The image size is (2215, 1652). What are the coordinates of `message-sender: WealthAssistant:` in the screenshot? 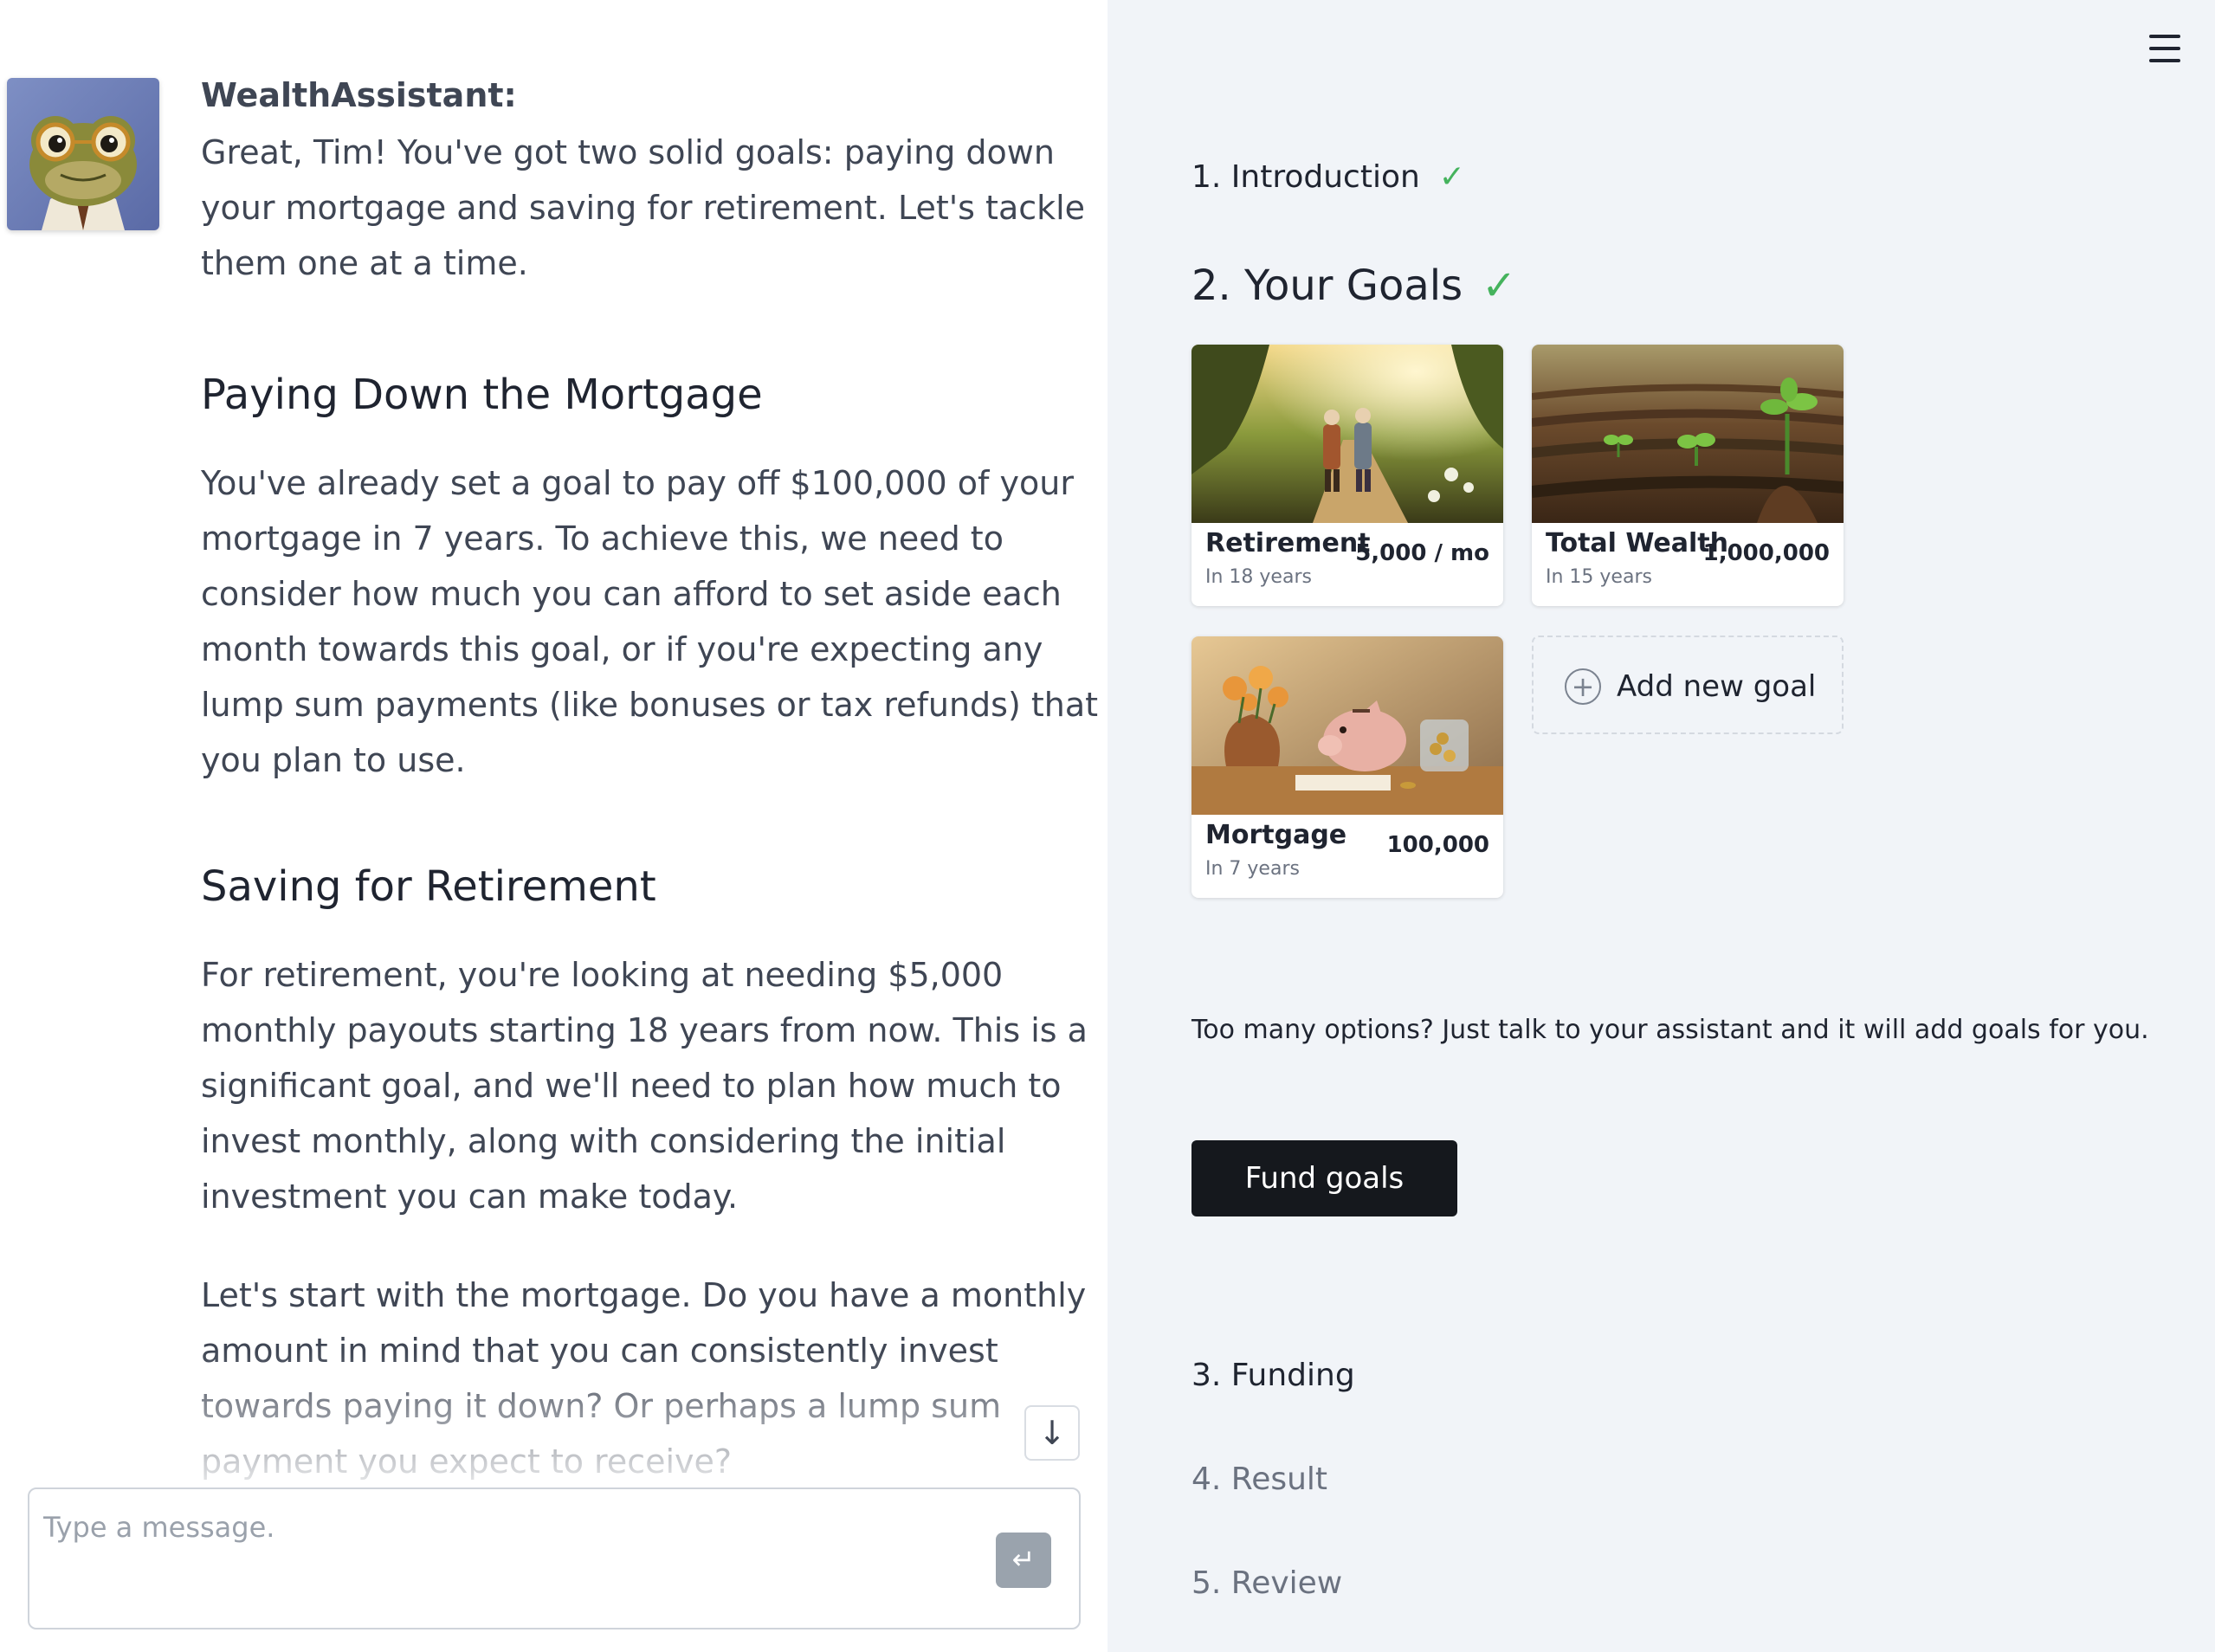 It's located at (359, 95).